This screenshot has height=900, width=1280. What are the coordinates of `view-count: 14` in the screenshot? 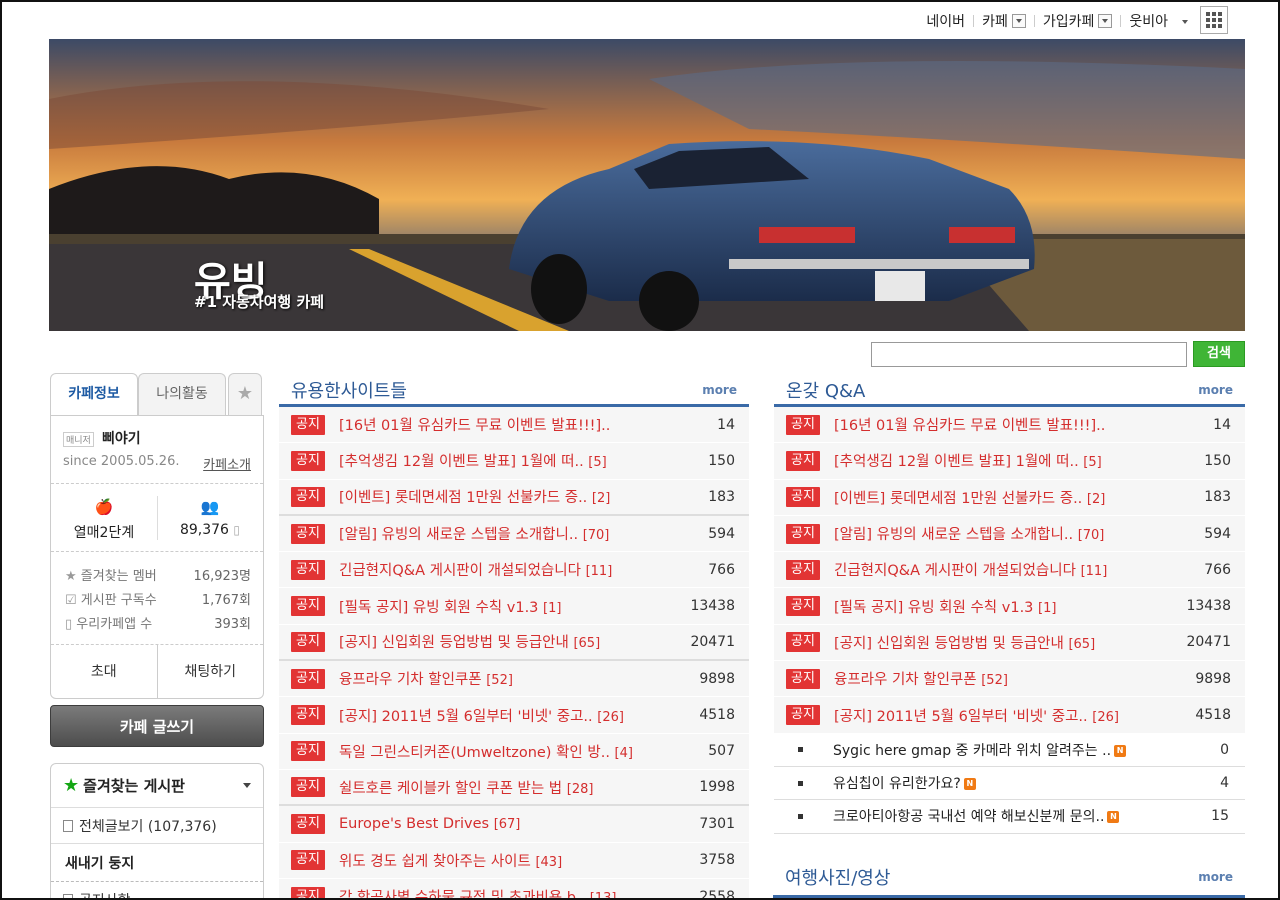 It's located at (1222, 424).